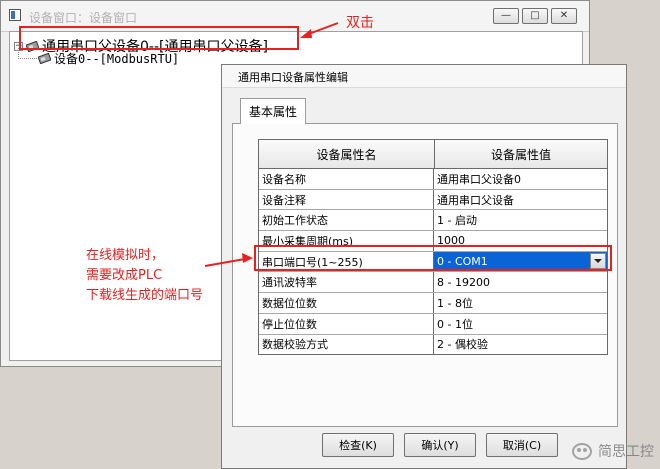  What do you see at coordinates (360, 23) in the screenshot?
I see `annotation-double-click: 双击` at bounding box center [360, 23].